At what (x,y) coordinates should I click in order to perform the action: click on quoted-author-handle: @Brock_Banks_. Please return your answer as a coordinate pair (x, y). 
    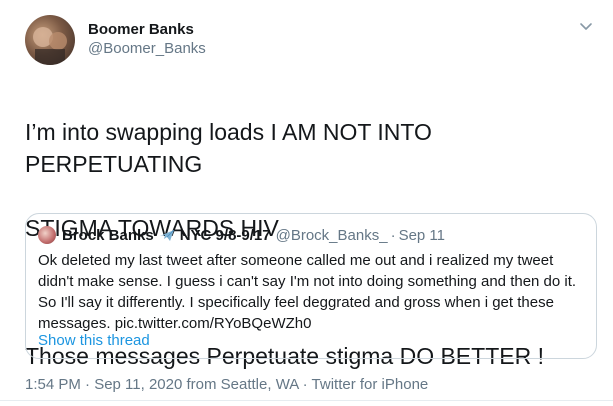
    Looking at the image, I should click on (331, 235).